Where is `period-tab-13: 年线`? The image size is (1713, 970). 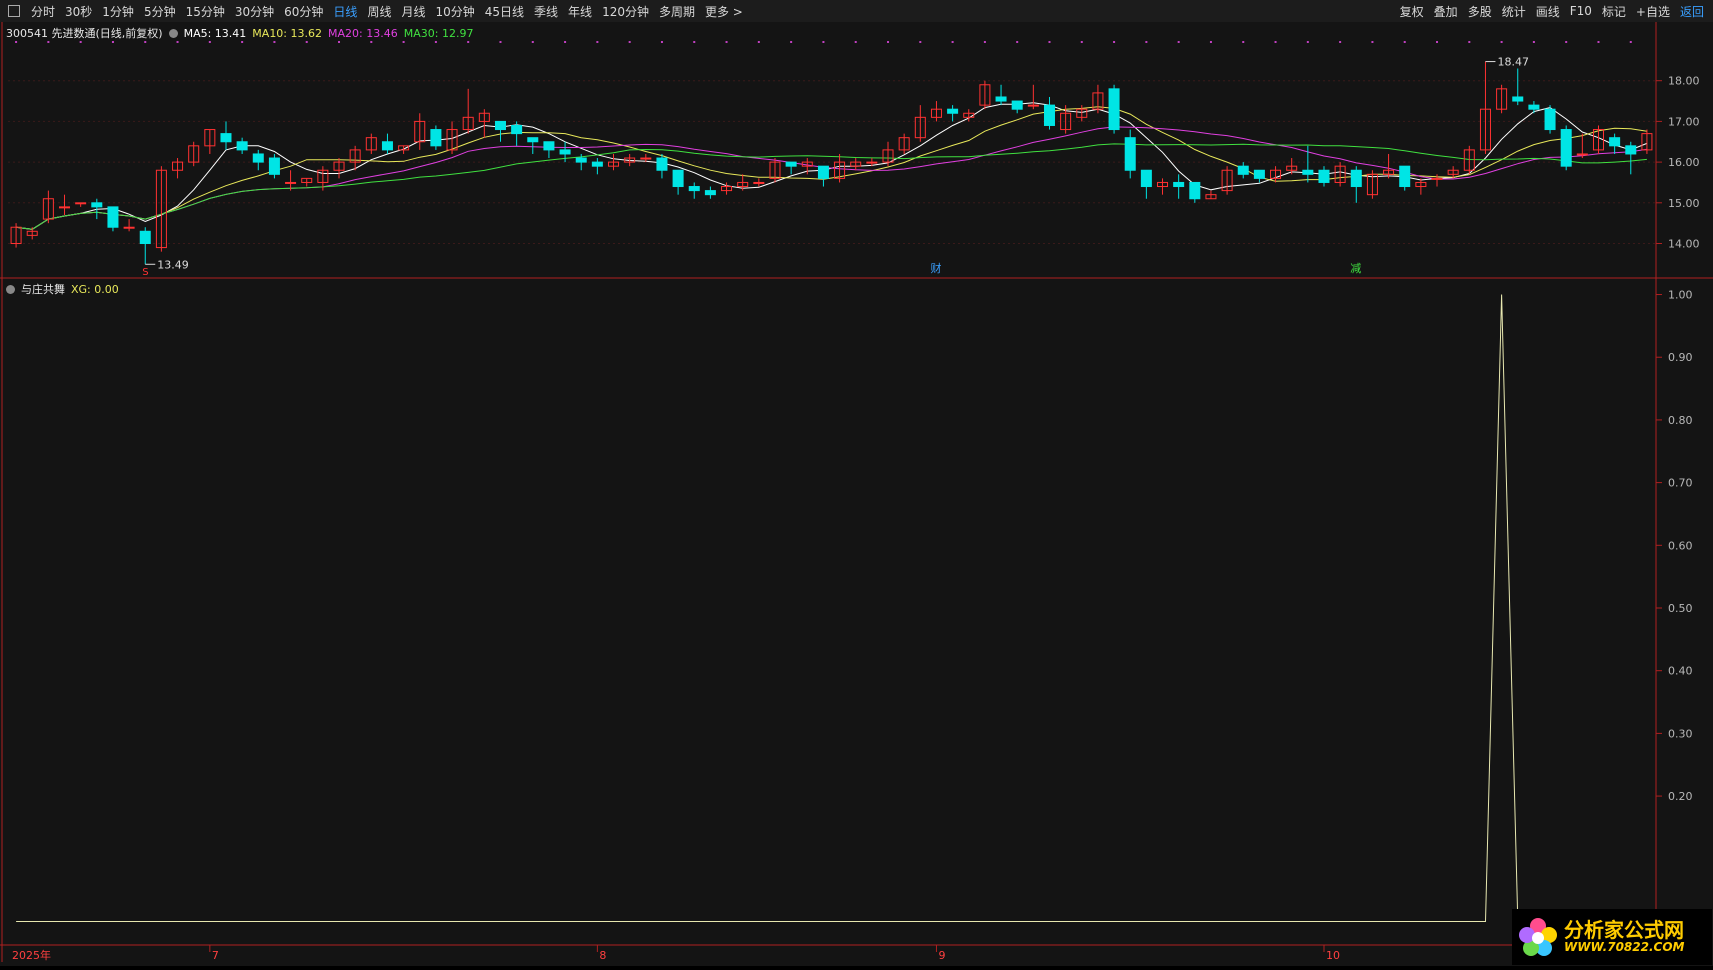
period-tab-13: 年线 is located at coordinates (580, 11).